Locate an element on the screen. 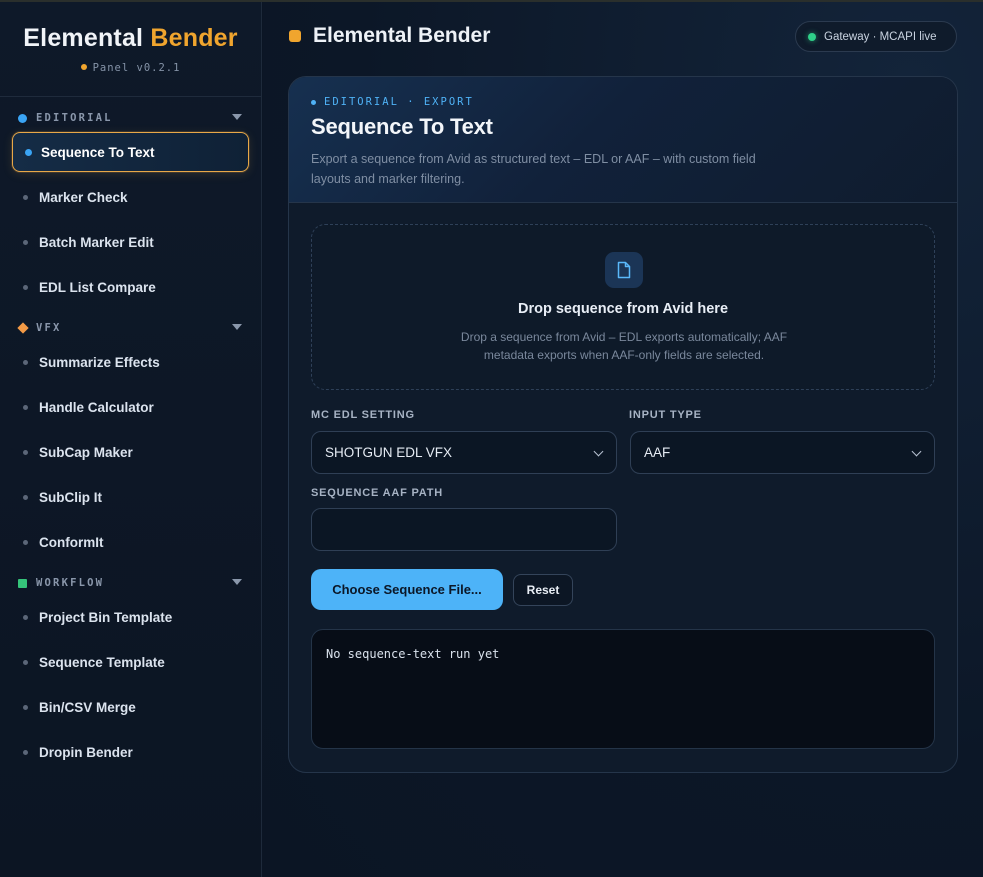 Image resolution: width=983 pixels, height=877 pixels. dropzone-title: Drop sequence from Avid here is located at coordinates (623, 309).